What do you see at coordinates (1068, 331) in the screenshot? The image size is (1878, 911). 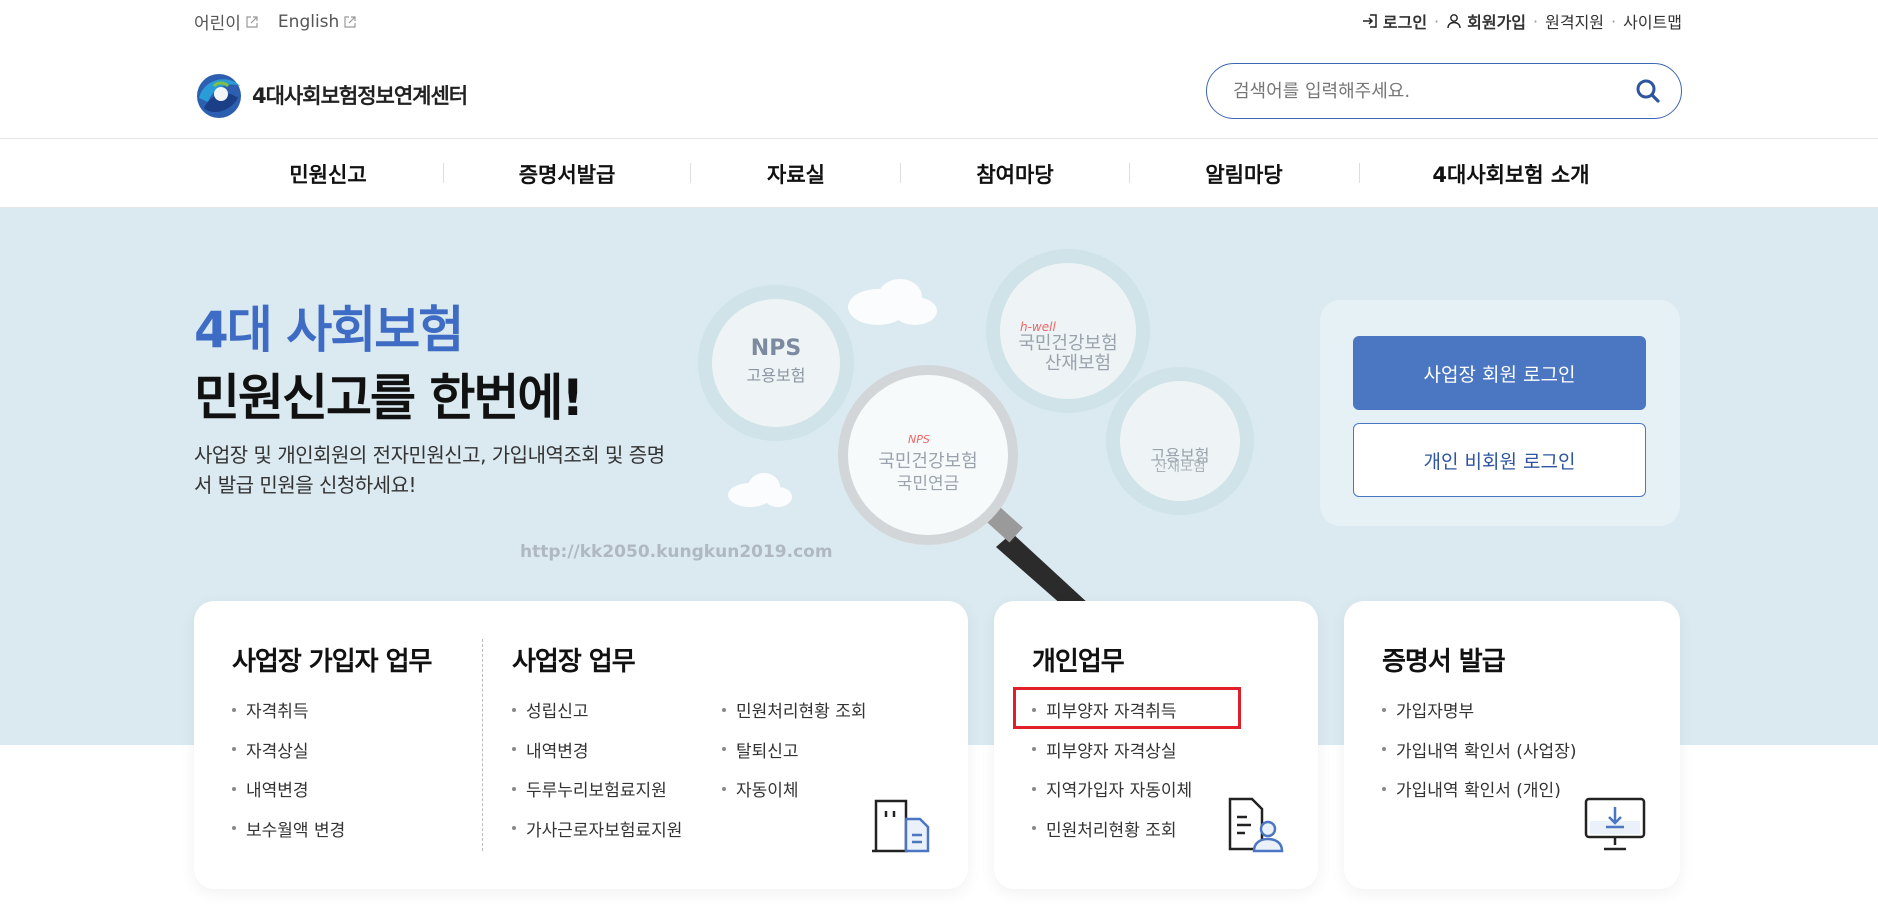 I see `emblem-bubble: h-well 국민건강보험 산재보험` at bounding box center [1068, 331].